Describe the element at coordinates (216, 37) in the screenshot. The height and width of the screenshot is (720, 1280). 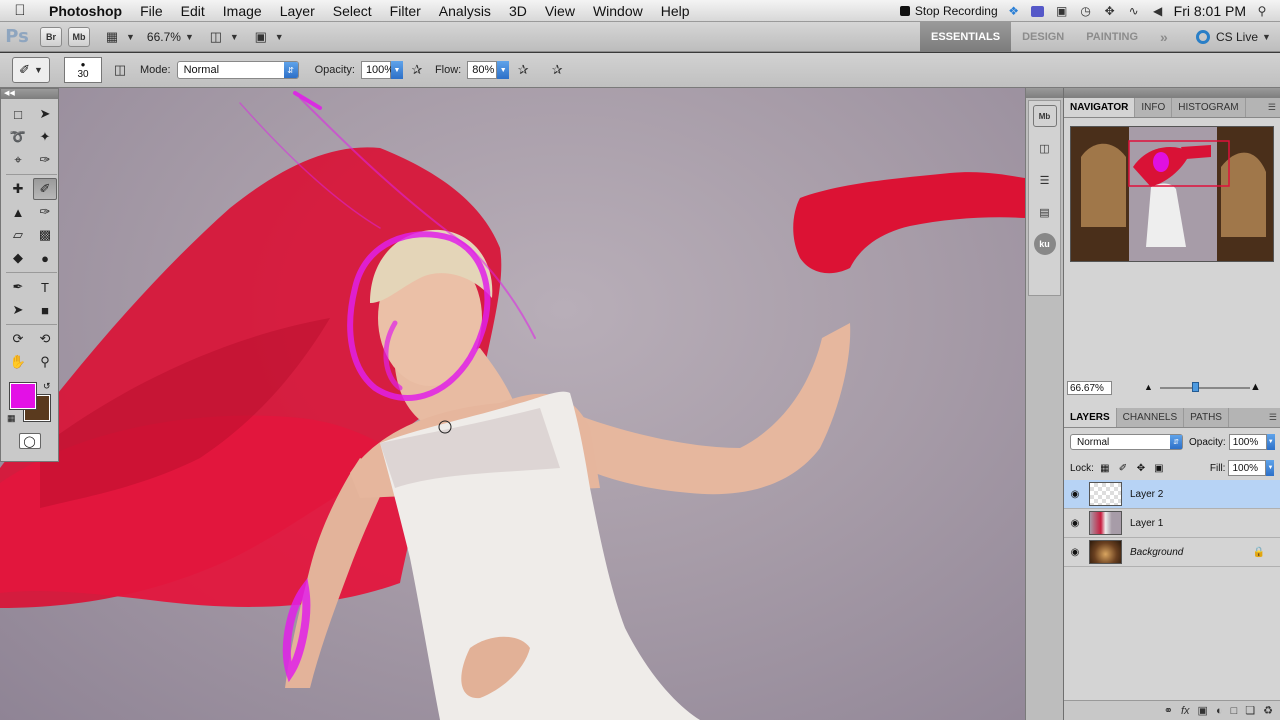
I see `arrange-documents-icon: ◫` at that location.